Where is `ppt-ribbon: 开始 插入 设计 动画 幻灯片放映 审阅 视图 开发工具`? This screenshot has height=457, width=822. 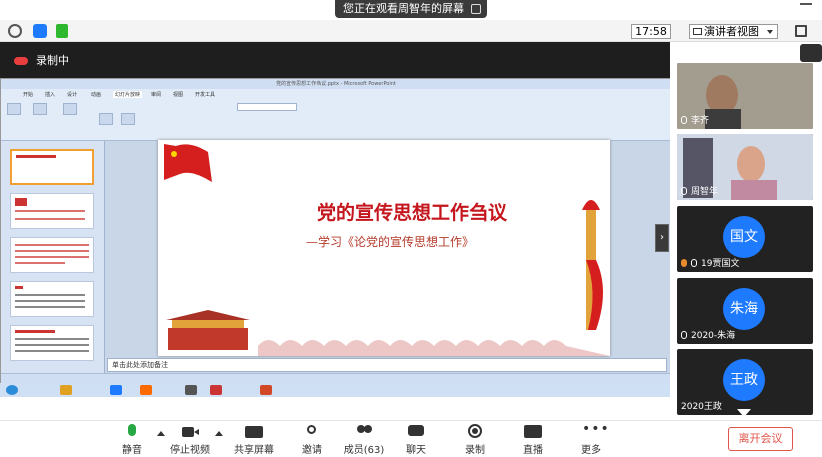 ppt-ribbon: 开始 插入 设计 动画 幻灯片放映 审阅 视图 开发工具 is located at coordinates (336, 115).